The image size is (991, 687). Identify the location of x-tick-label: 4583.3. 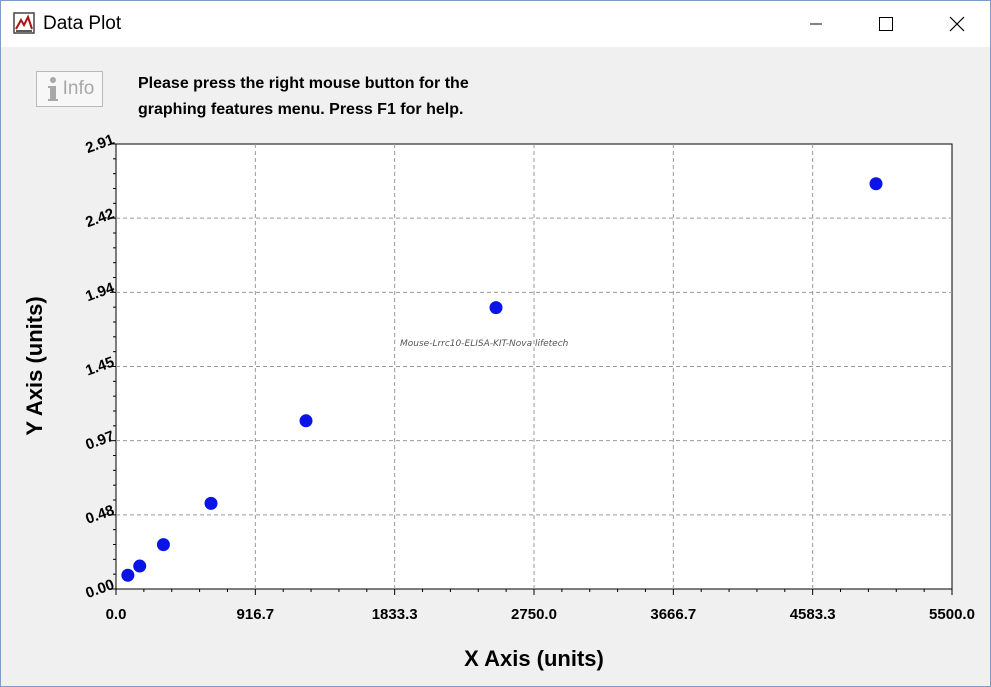
(813, 614).